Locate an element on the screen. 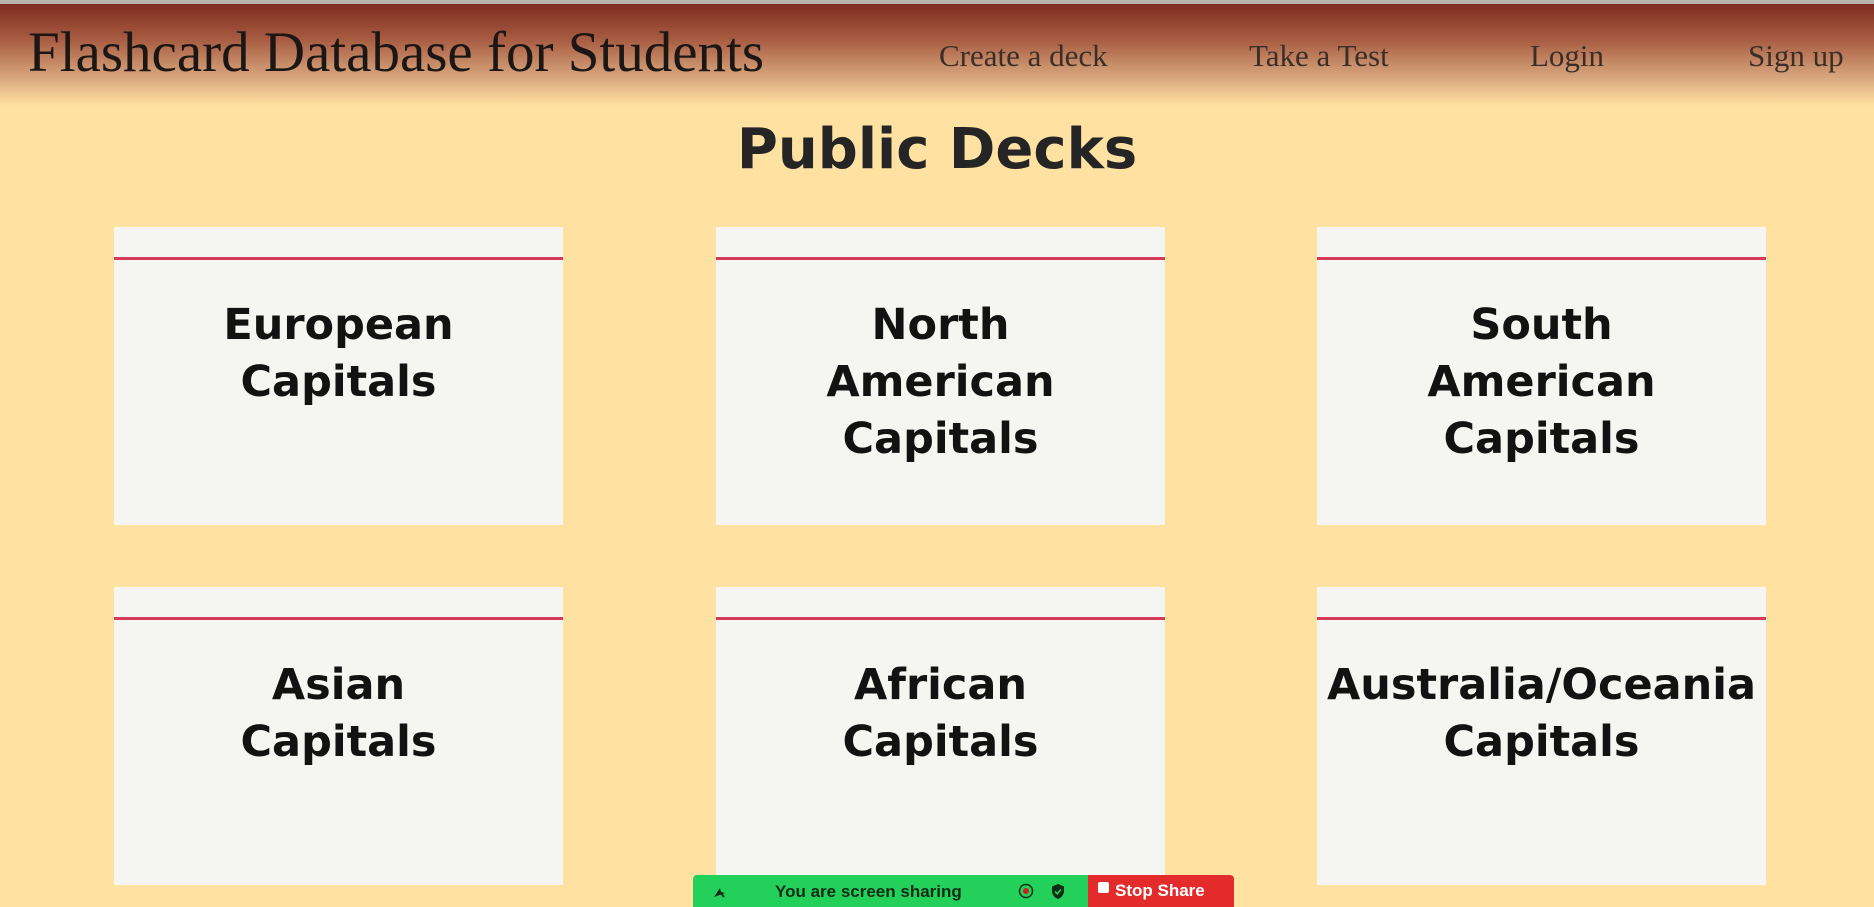 The width and height of the screenshot is (1874, 907). site-brand: Flashcard Database for Students is located at coordinates (396, 53).